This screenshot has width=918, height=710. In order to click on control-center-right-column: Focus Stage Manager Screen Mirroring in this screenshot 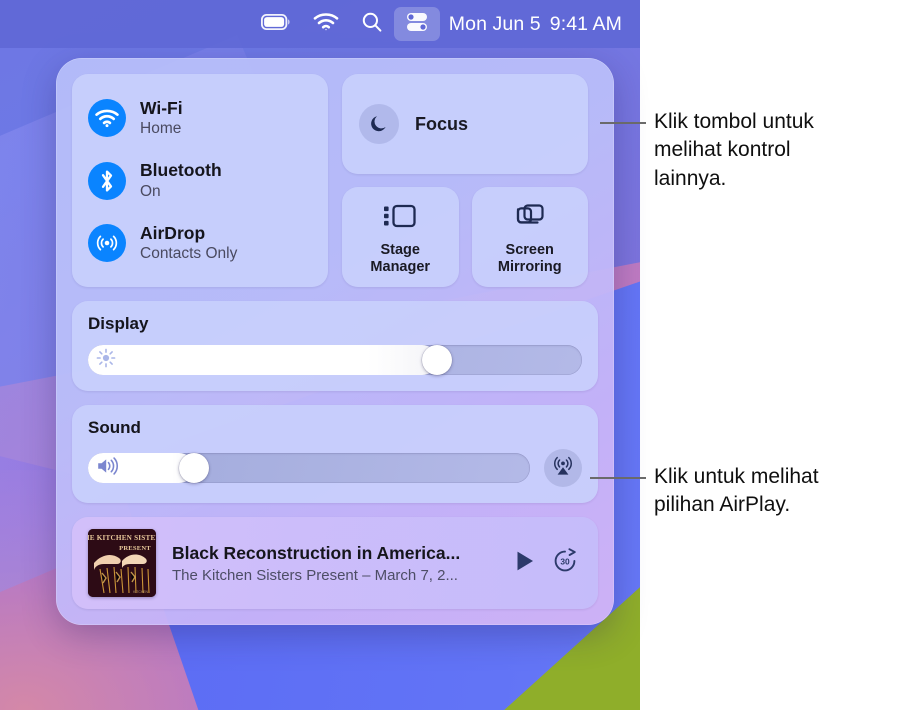, I will do `click(465, 180)`.